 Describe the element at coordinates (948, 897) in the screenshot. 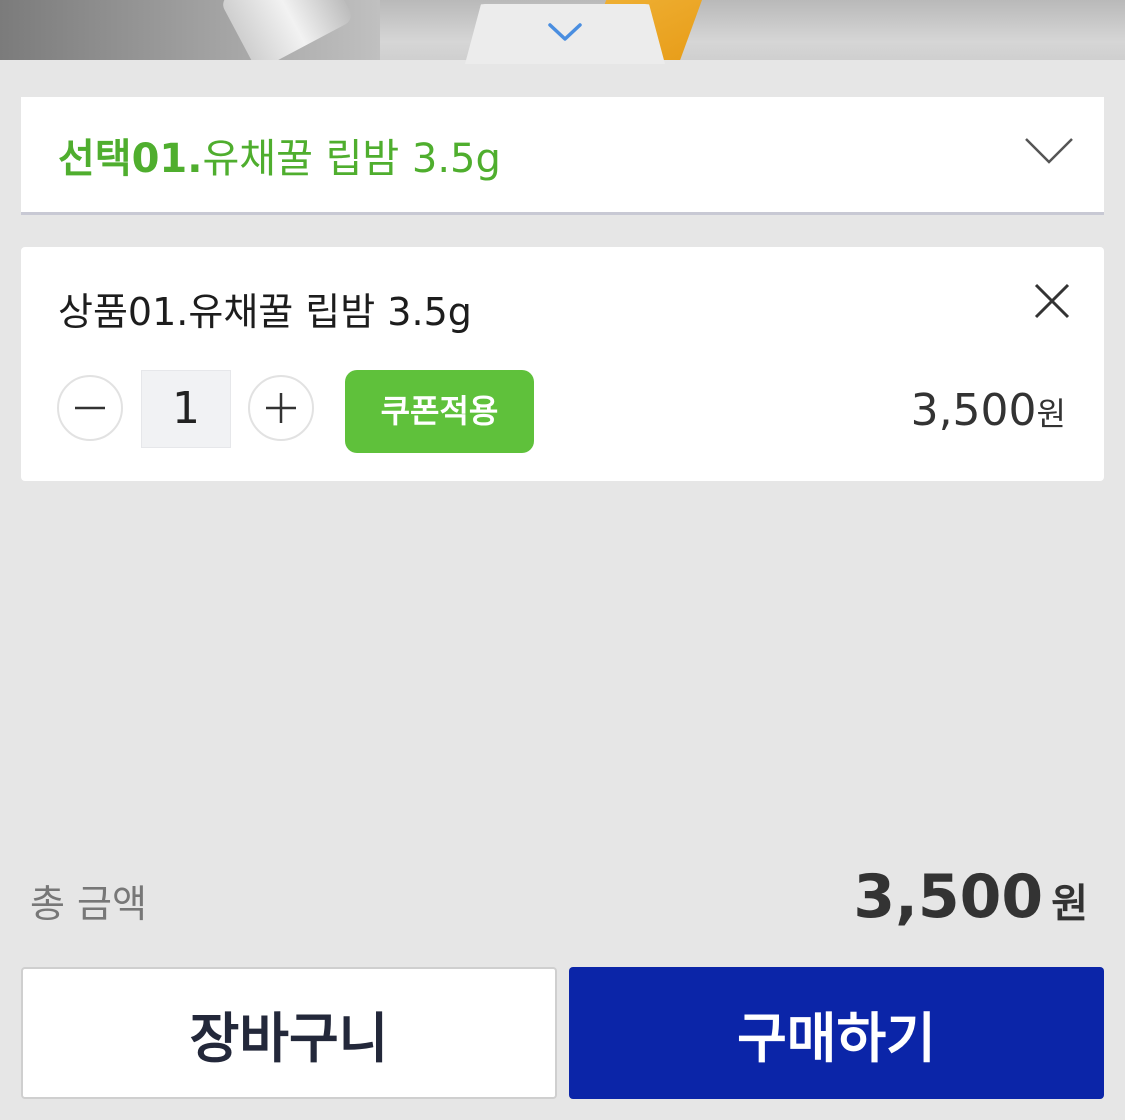

I see `total-amount-value: 3,500` at that location.